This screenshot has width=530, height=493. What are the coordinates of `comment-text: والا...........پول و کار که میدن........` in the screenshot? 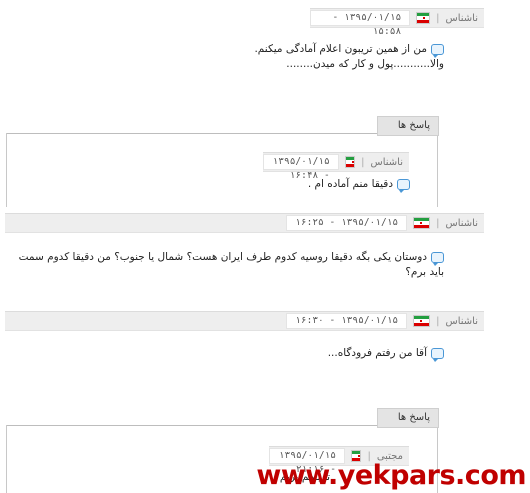 It's located at (365, 64).